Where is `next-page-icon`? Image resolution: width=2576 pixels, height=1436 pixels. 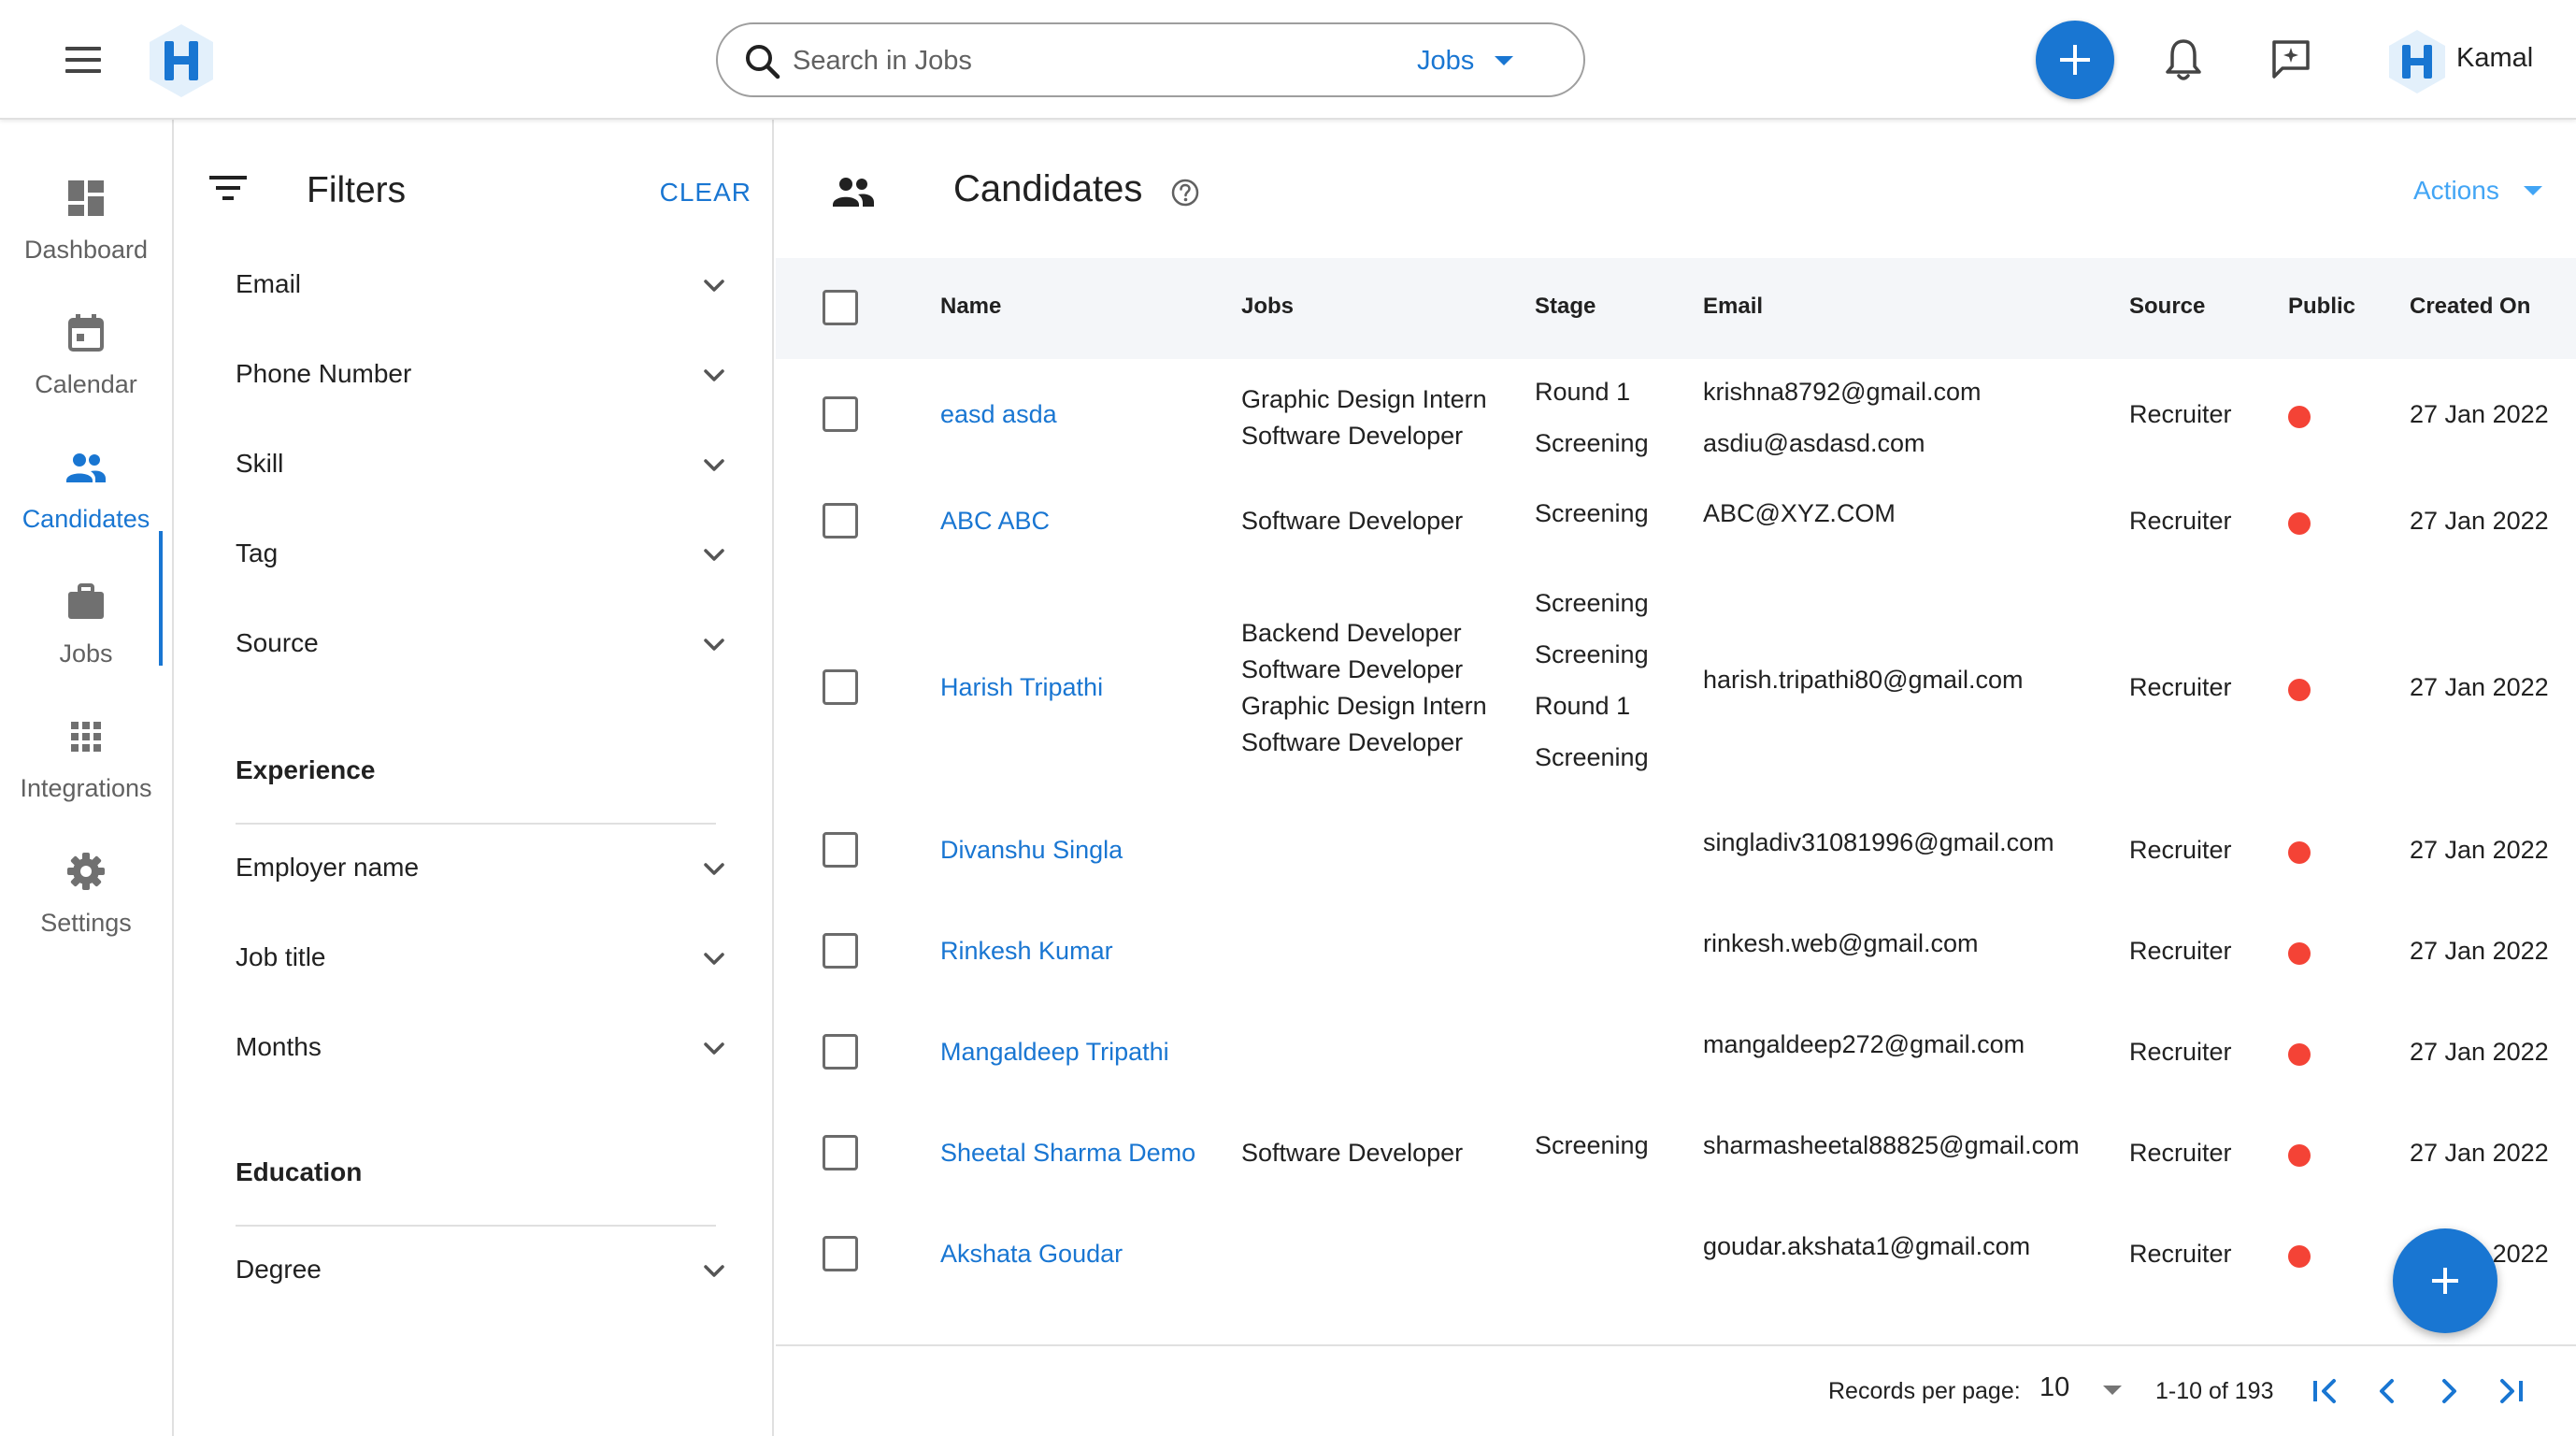
next-page-icon is located at coordinates (2448, 1391).